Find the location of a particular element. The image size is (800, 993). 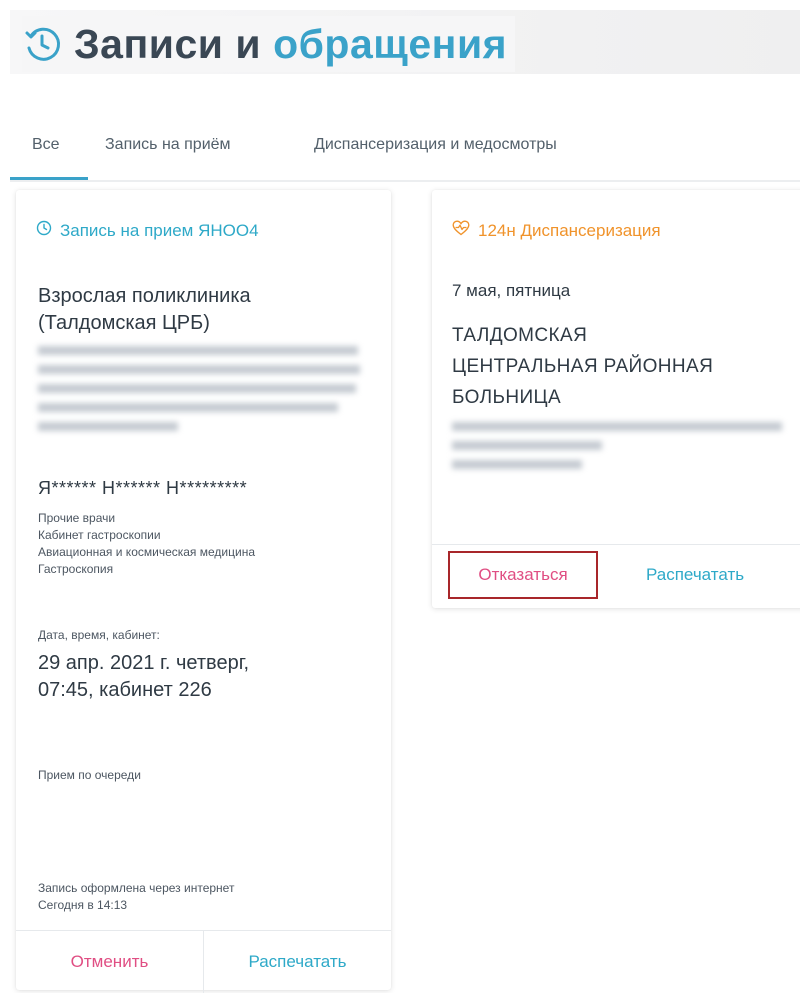

datetime-label: Дата, время, кабинет: is located at coordinates (99, 635).